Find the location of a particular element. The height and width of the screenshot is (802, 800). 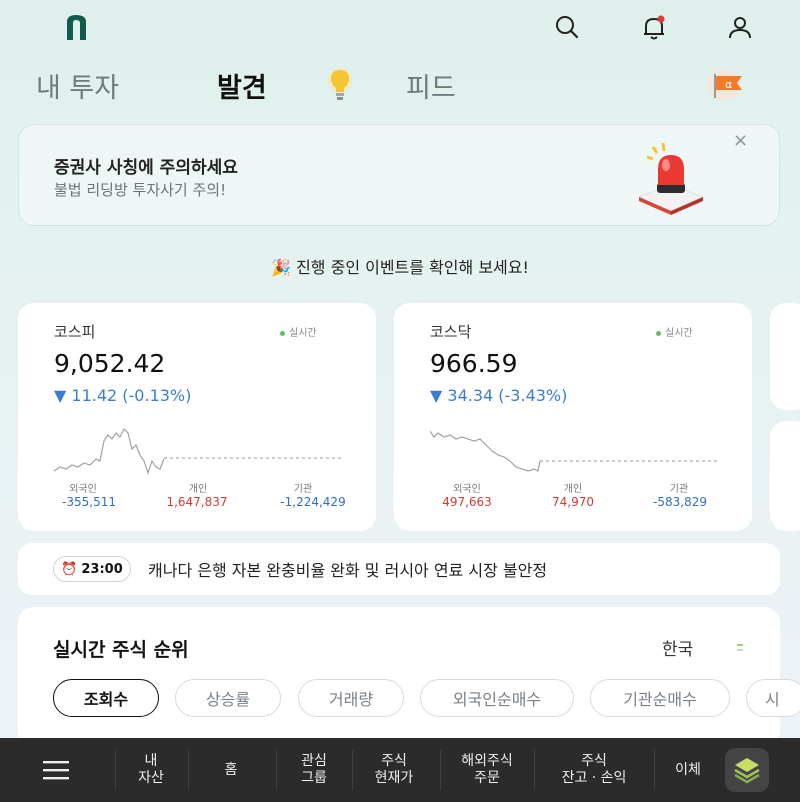

section-title: 실시간 주식 순위 is located at coordinates (121, 650).